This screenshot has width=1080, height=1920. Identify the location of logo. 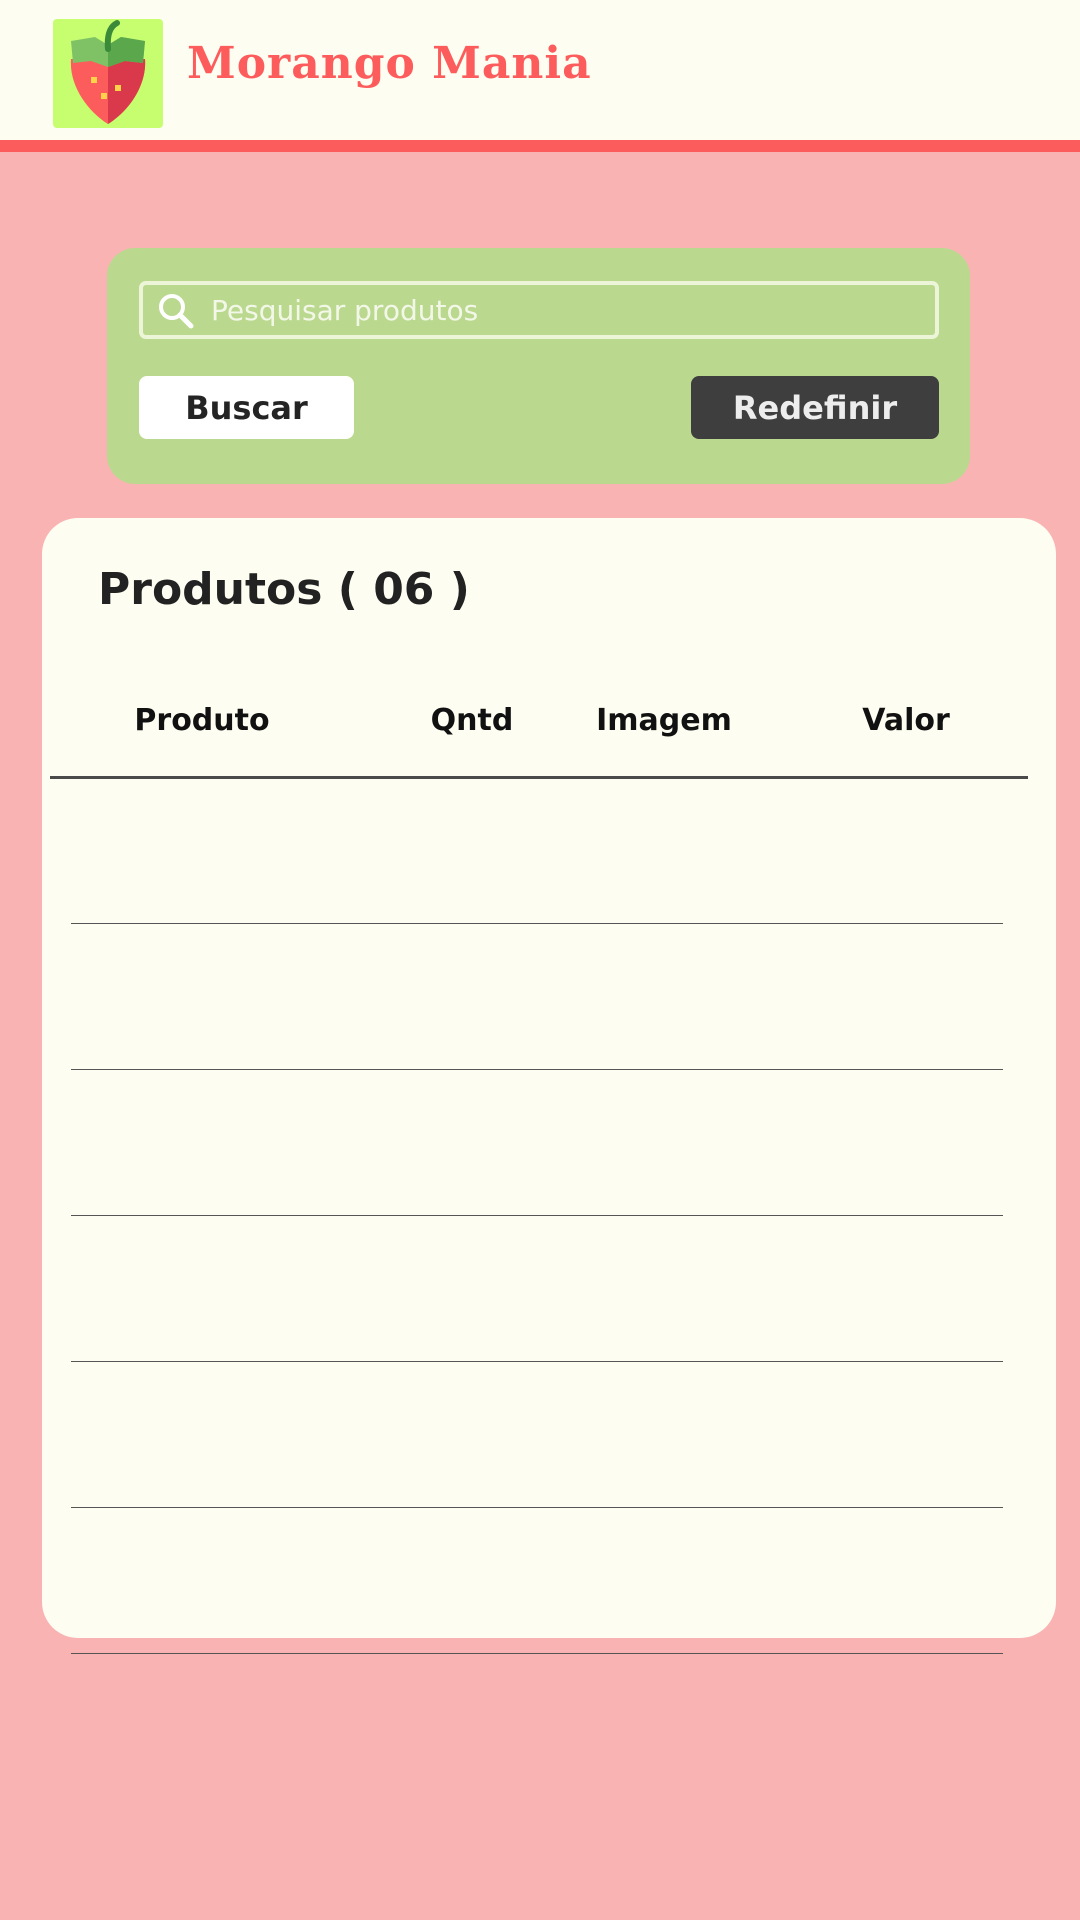
(108, 73).